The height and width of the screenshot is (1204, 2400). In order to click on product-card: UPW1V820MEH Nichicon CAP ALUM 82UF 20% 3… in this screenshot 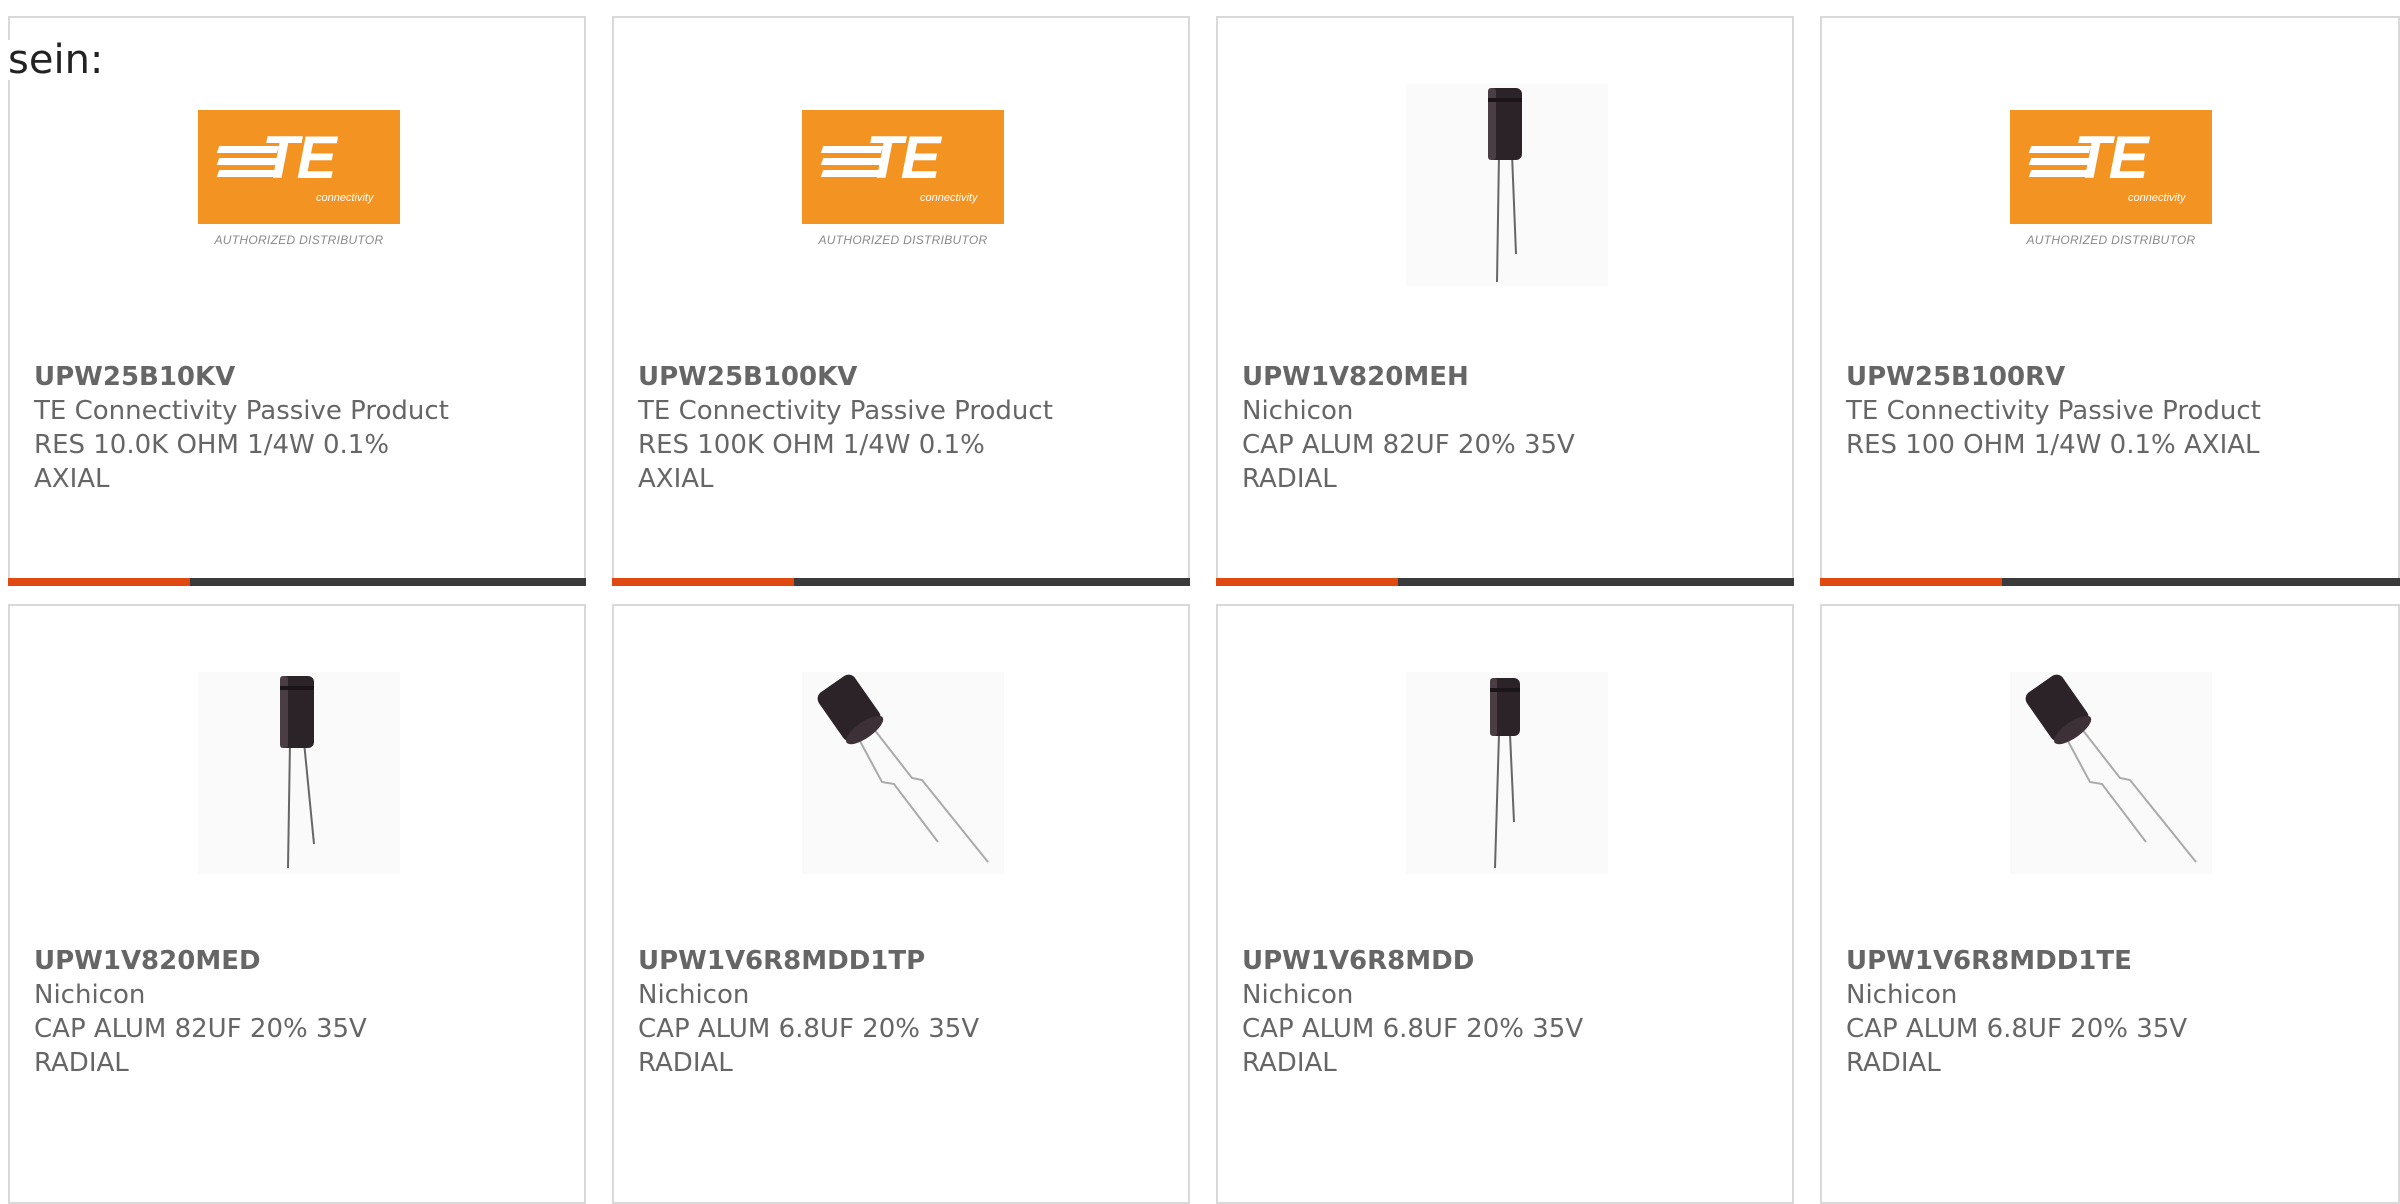, I will do `click(1505, 301)`.